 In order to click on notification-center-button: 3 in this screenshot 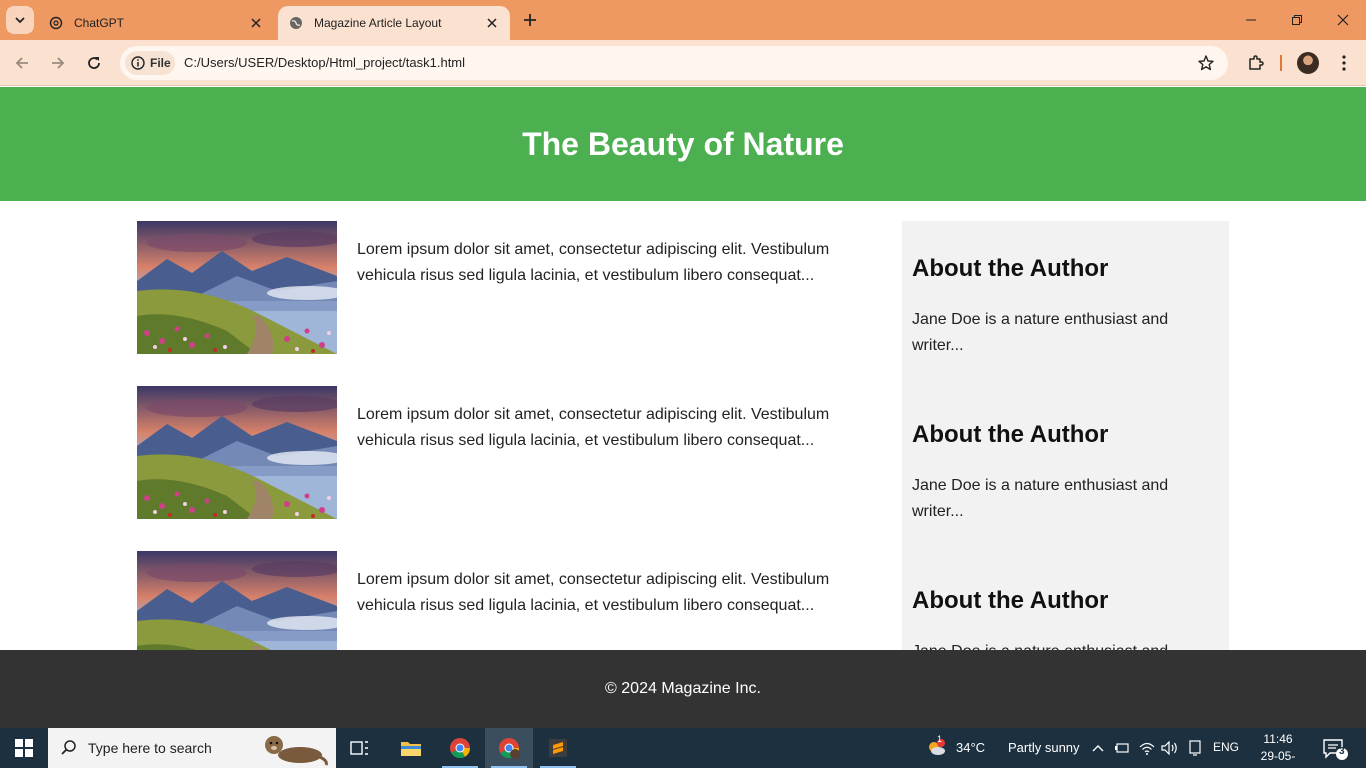, I will do `click(1334, 748)`.